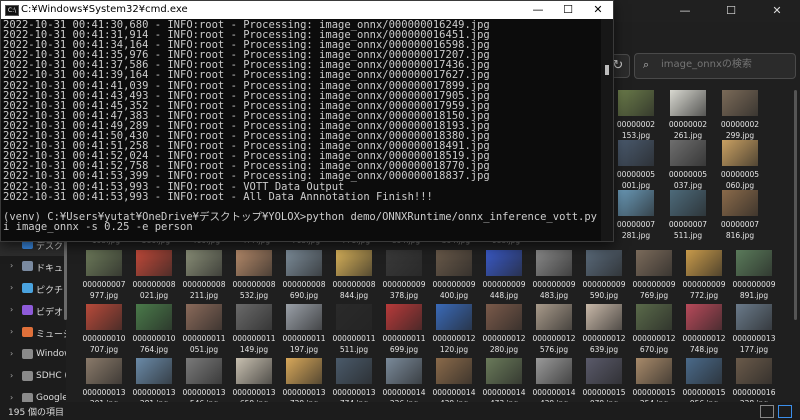  Describe the element at coordinates (754, 349) in the screenshot. I see `file-name-line: 177.jpg` at that location.